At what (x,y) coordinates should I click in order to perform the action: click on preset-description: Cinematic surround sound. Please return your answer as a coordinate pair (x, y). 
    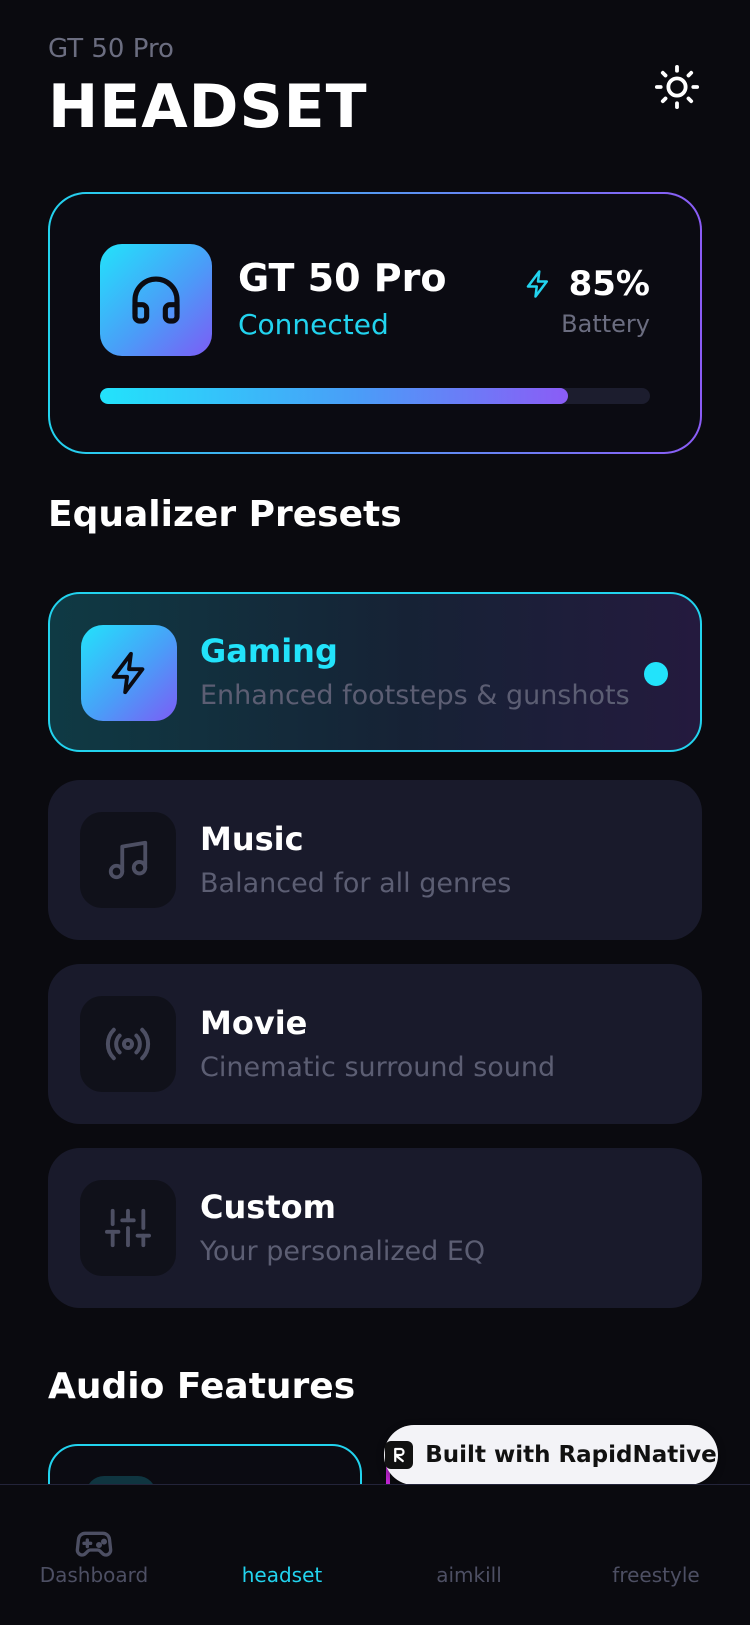
    Looking at the image, I should click on (378, 1067).